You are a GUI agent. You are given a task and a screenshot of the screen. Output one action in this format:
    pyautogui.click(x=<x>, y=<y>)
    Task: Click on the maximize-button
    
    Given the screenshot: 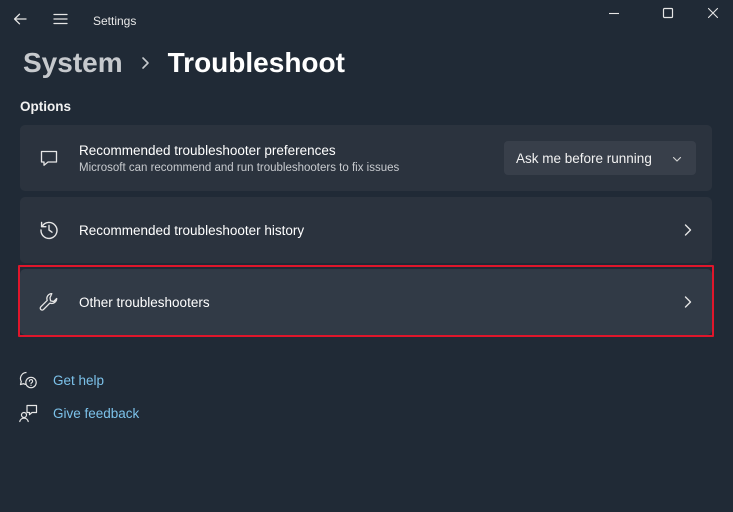 What is the action you would take?
    pyautogui.click(x=668, y=15)
    